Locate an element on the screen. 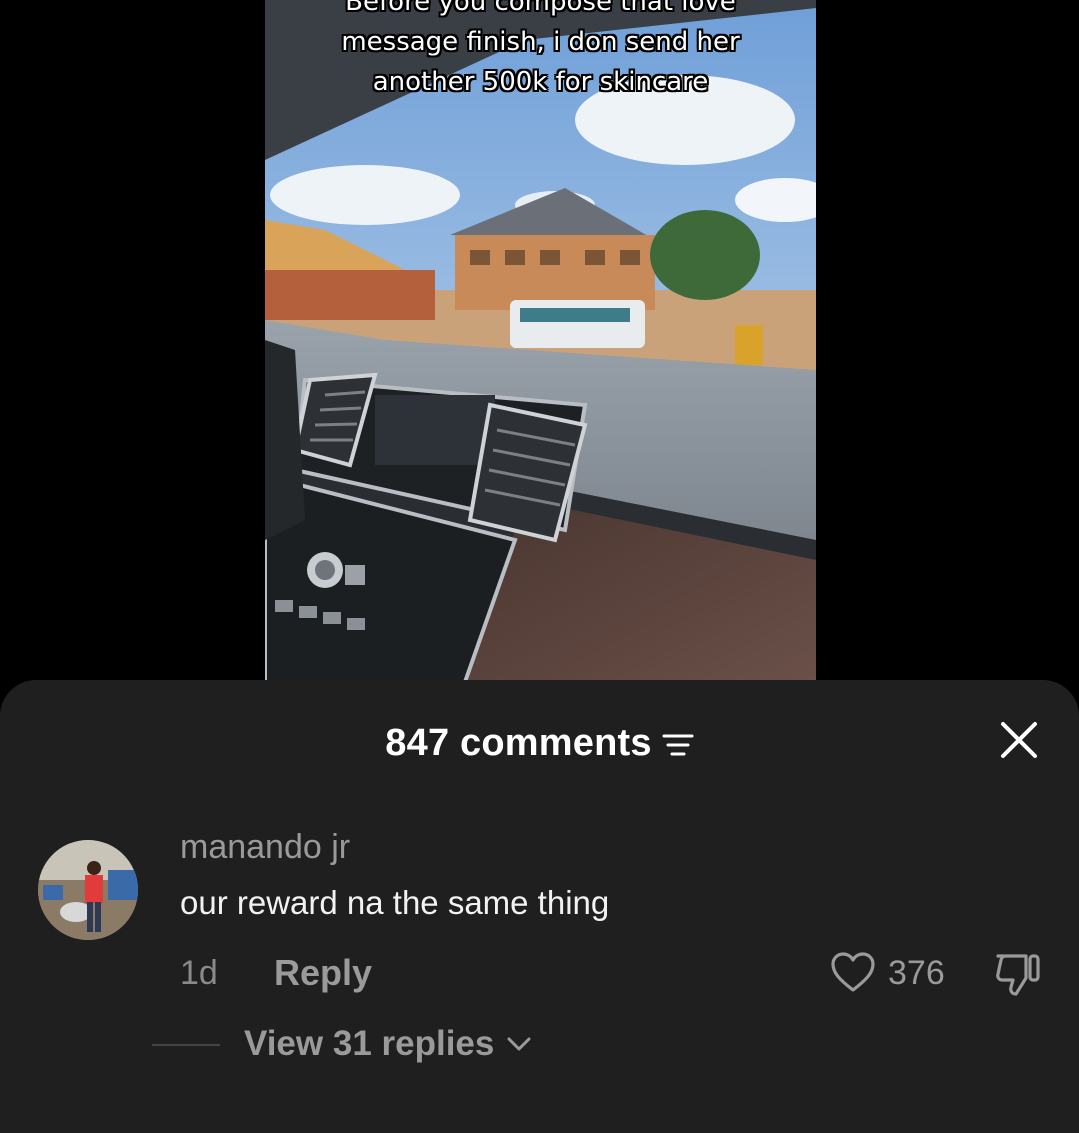 The height and width of the screenshot is (1133, 1079). close-button is located at coordinates (1019, 740).